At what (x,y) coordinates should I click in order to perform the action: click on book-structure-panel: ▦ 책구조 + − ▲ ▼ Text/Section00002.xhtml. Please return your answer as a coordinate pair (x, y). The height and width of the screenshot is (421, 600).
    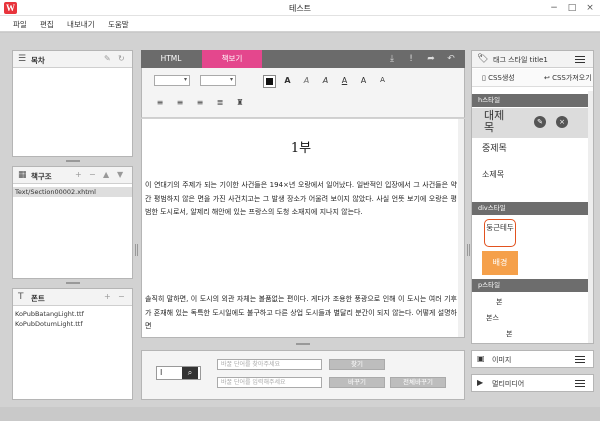
    Looking at the image, I should click on (72, 222).